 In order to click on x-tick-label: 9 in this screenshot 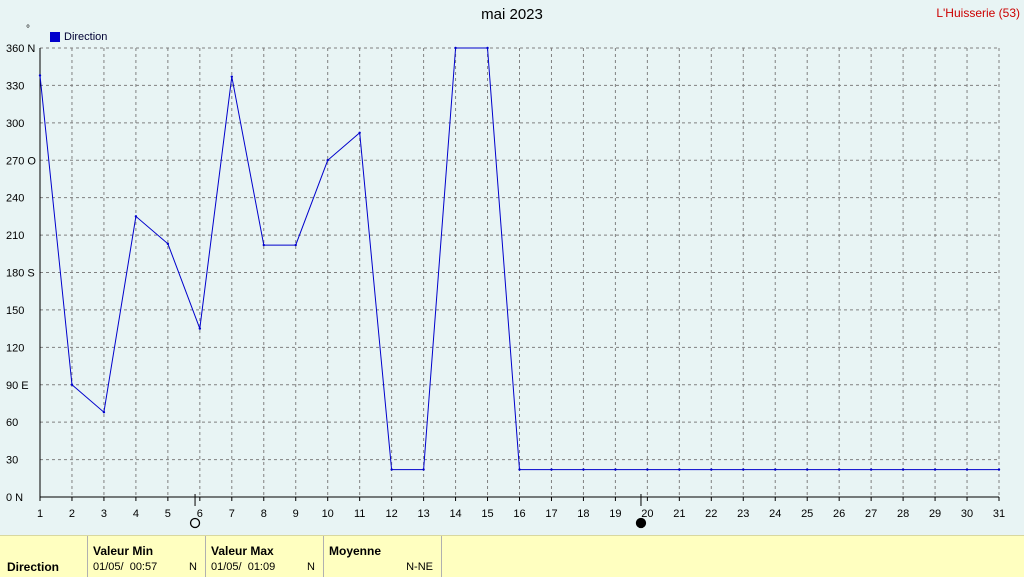, I will do `click(296, 514)`.